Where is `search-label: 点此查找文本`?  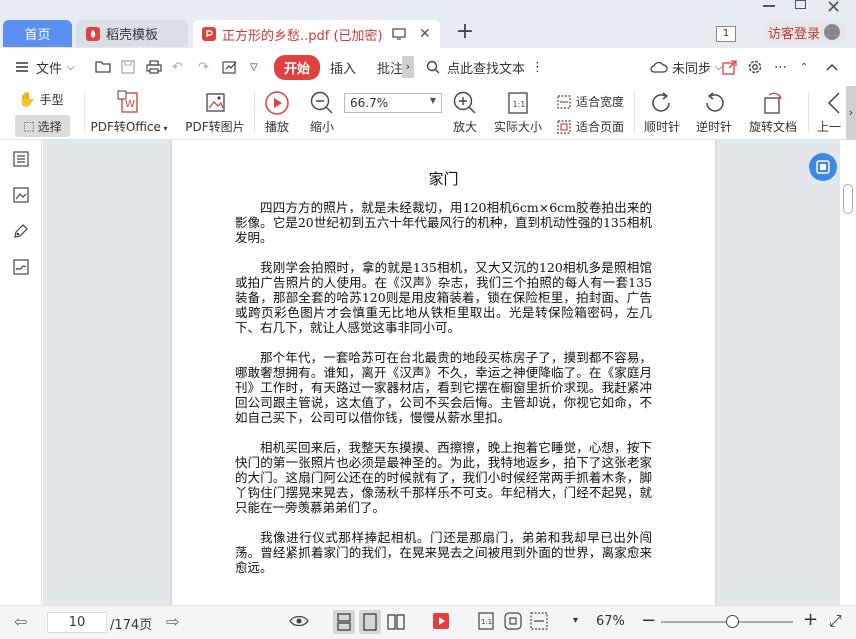 search-label: 点此查找文本 is located at coordinates (486, 69).